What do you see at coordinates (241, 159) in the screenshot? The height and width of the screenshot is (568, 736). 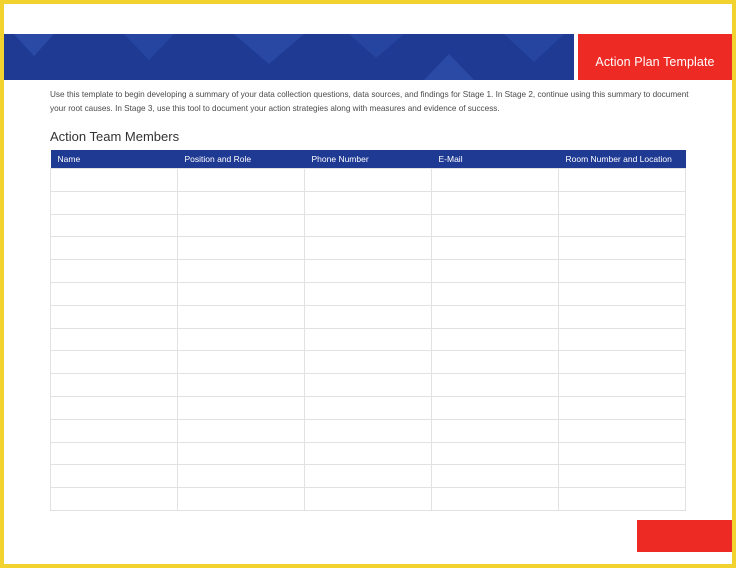 I see `column-header-position: Position and Role` at bounding box center [241, 159].